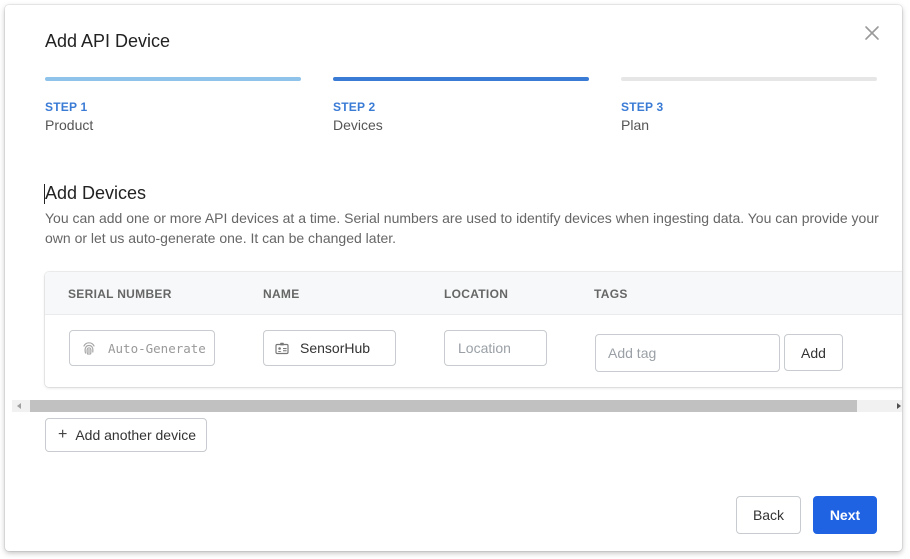 The width and height of the screenshot is (910, 559). I want to click on column-header-tags: TAGS, so click(611, 294).